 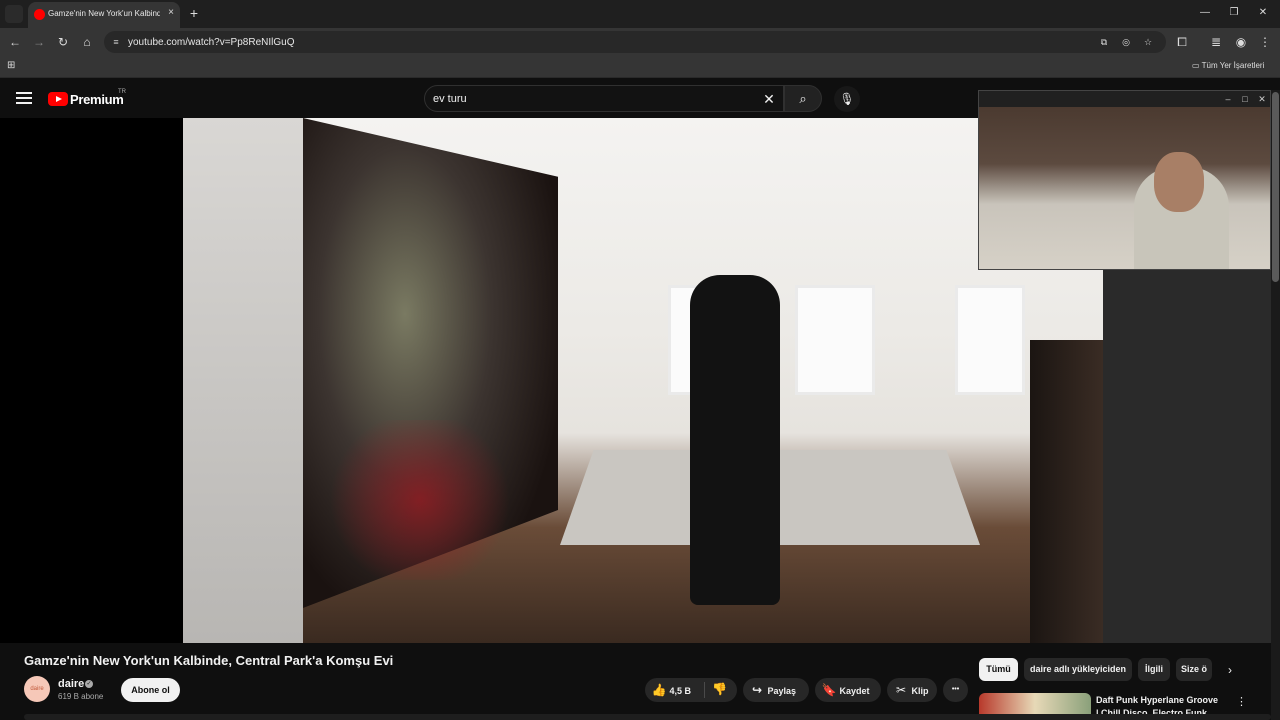 What do you see at coordinates (71, 684) in the screenshot?
I see `channel-name: daire` at bounding box center [71, 684].